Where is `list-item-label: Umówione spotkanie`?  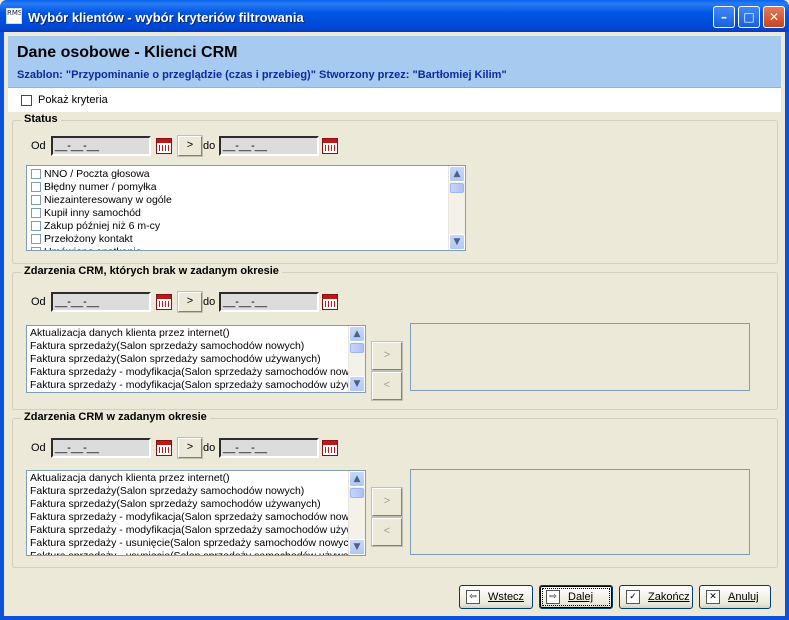
list-item-label: Umówione spotkanie is located at coordinates (92, 248).